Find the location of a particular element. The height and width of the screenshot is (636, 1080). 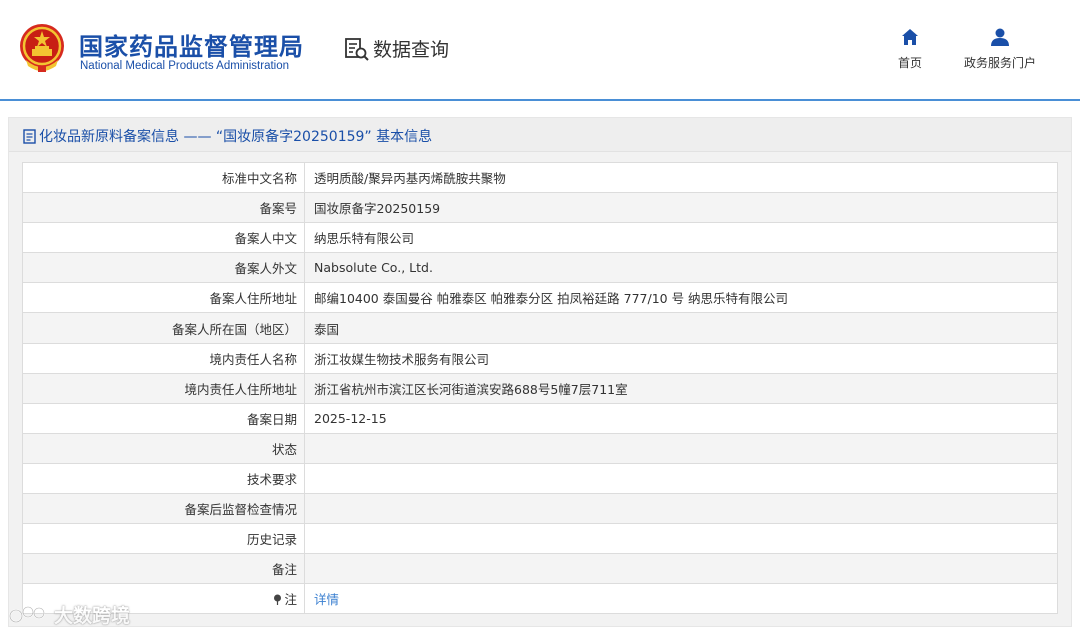

search-document-icon is located at coordinates (357, 49).